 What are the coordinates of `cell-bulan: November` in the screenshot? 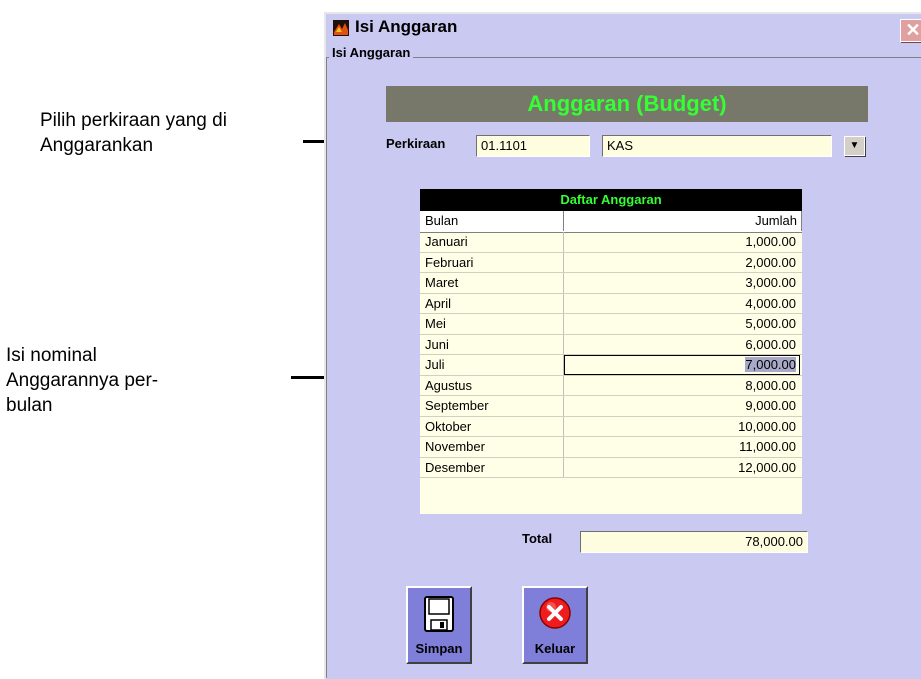 It's located at (492, 447).